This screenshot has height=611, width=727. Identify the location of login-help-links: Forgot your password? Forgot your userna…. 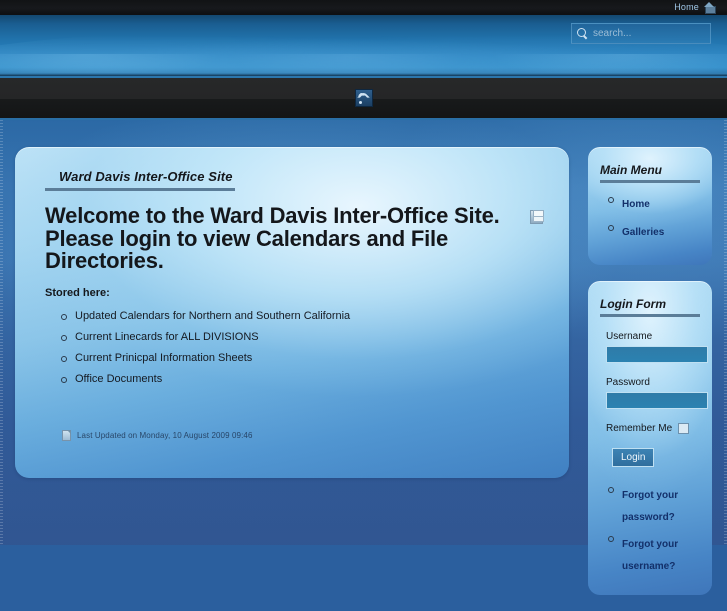
(650, 529).